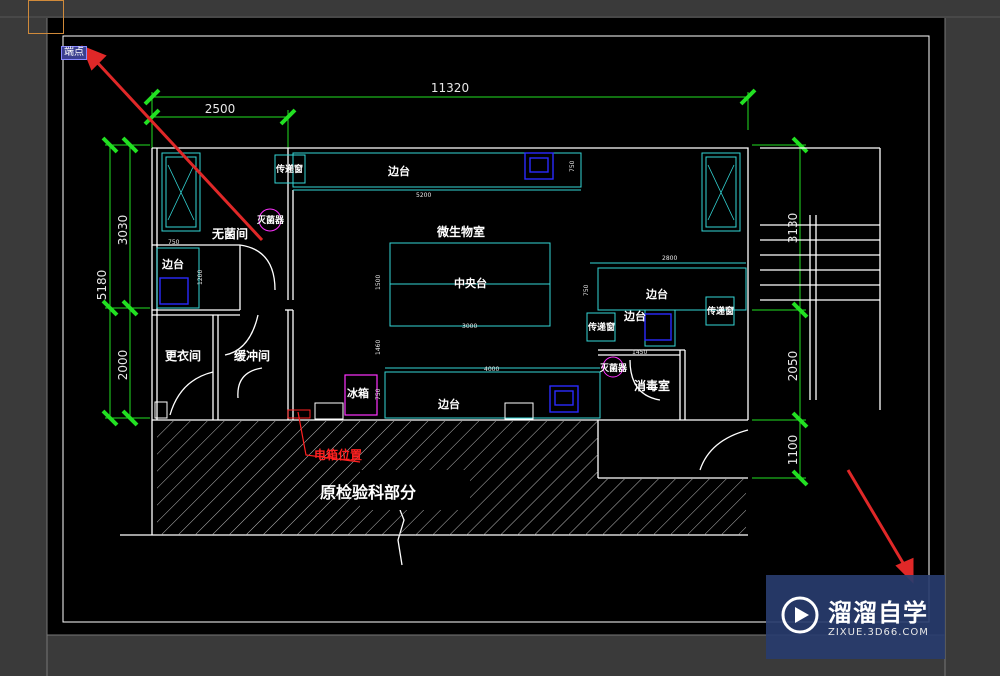 The width and height of the screenshot is (1000, 676). I want to click on label-buffer-room: 缓冲间, so click(252, 355).